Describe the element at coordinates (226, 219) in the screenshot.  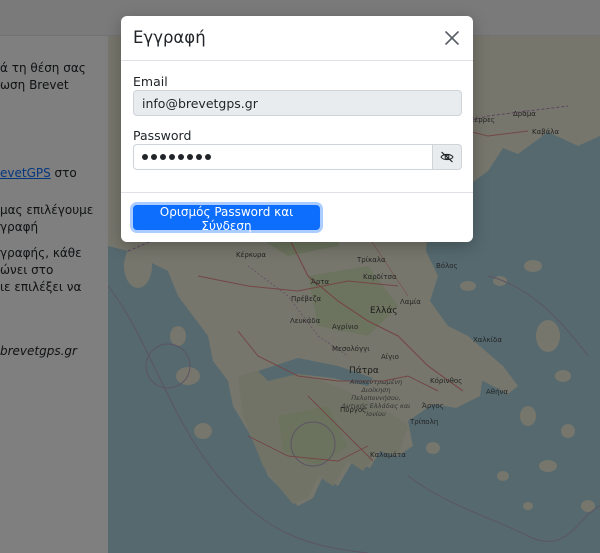
I see `set-password-login-button: Ορισμός Password και Σύνδεση` at that location.